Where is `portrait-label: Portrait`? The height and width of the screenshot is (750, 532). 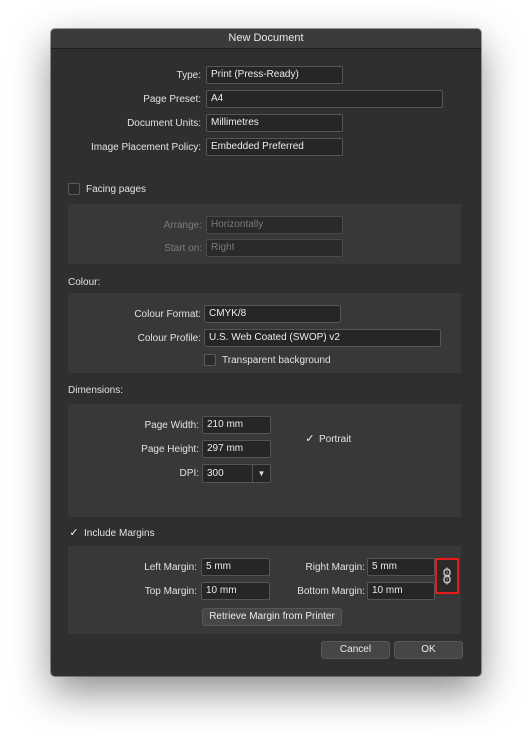
portrait-label: Portrait is located at coordinates (335, 439).